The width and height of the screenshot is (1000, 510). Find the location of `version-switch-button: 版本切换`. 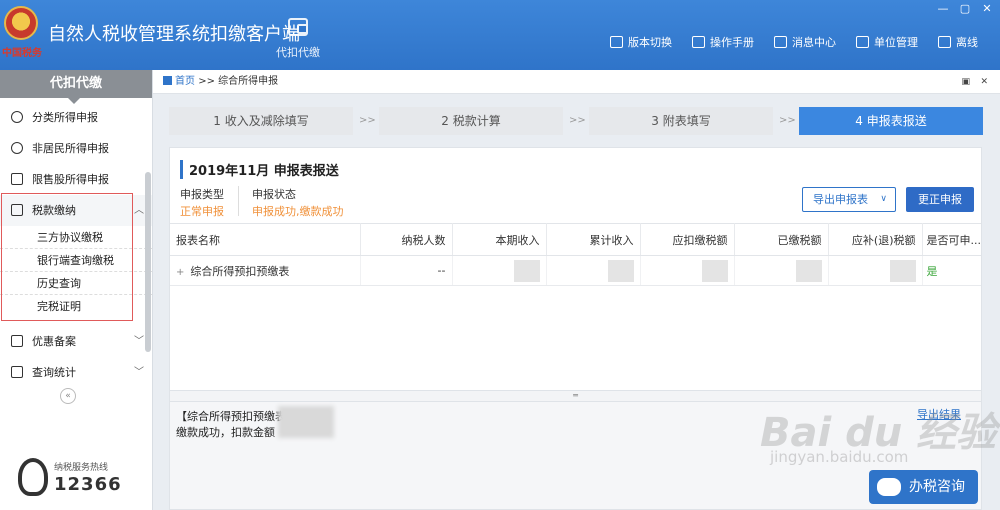

version-switch-button: 版本切换 is located at coordinates (641, 42).